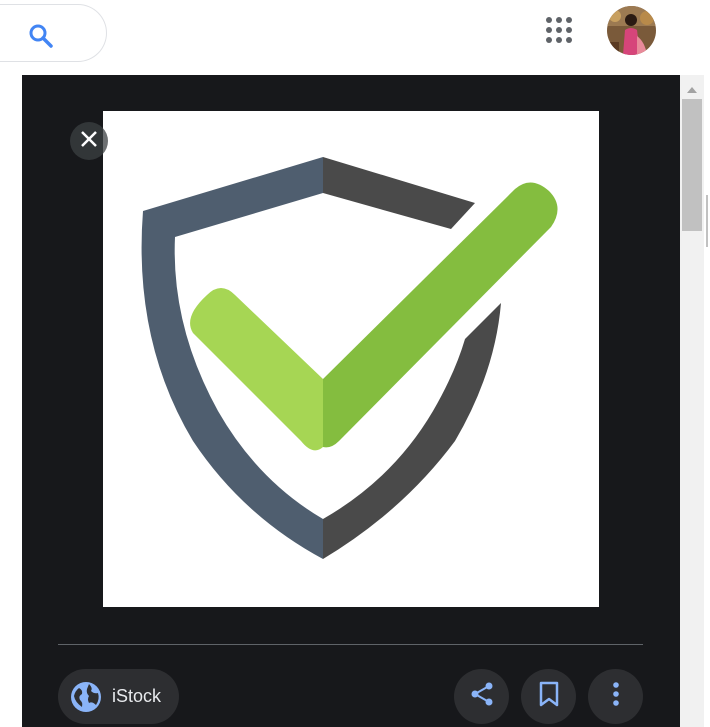 The width and height of the screenshot is (710, 727). Describe the element at coordinates (86, 697) in the screenshot. I see `globe-icon` at that location.